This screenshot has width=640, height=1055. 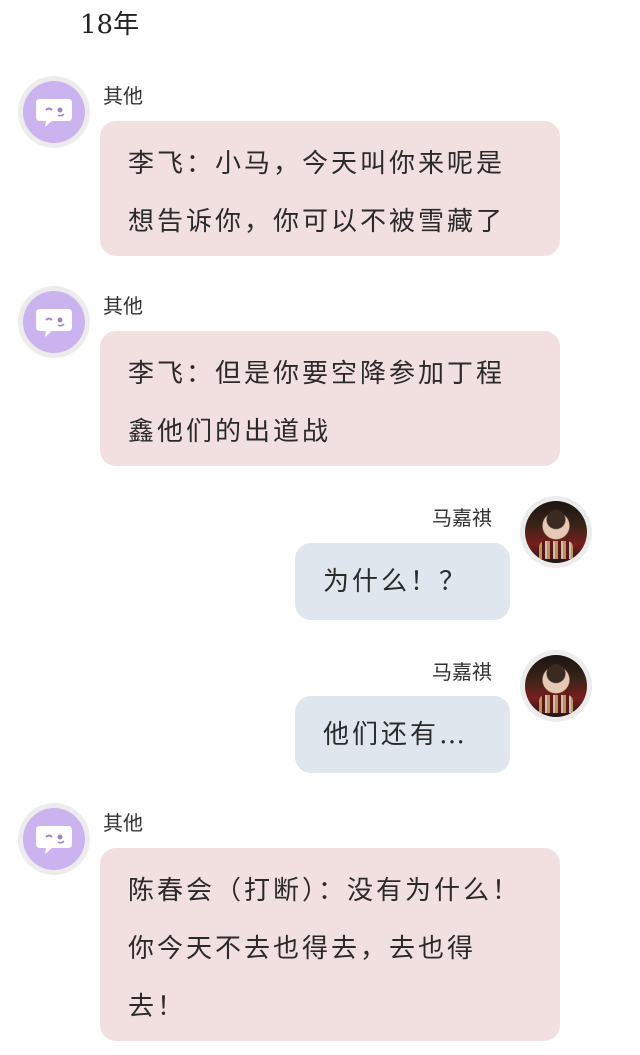 What do you see at coordinates (330, 944) in the screenshot?
I see `message-bubble: 陈春会（打断）：没有为什么！你今天不去也得去，去也得去！` at bounding box center [330, 944].